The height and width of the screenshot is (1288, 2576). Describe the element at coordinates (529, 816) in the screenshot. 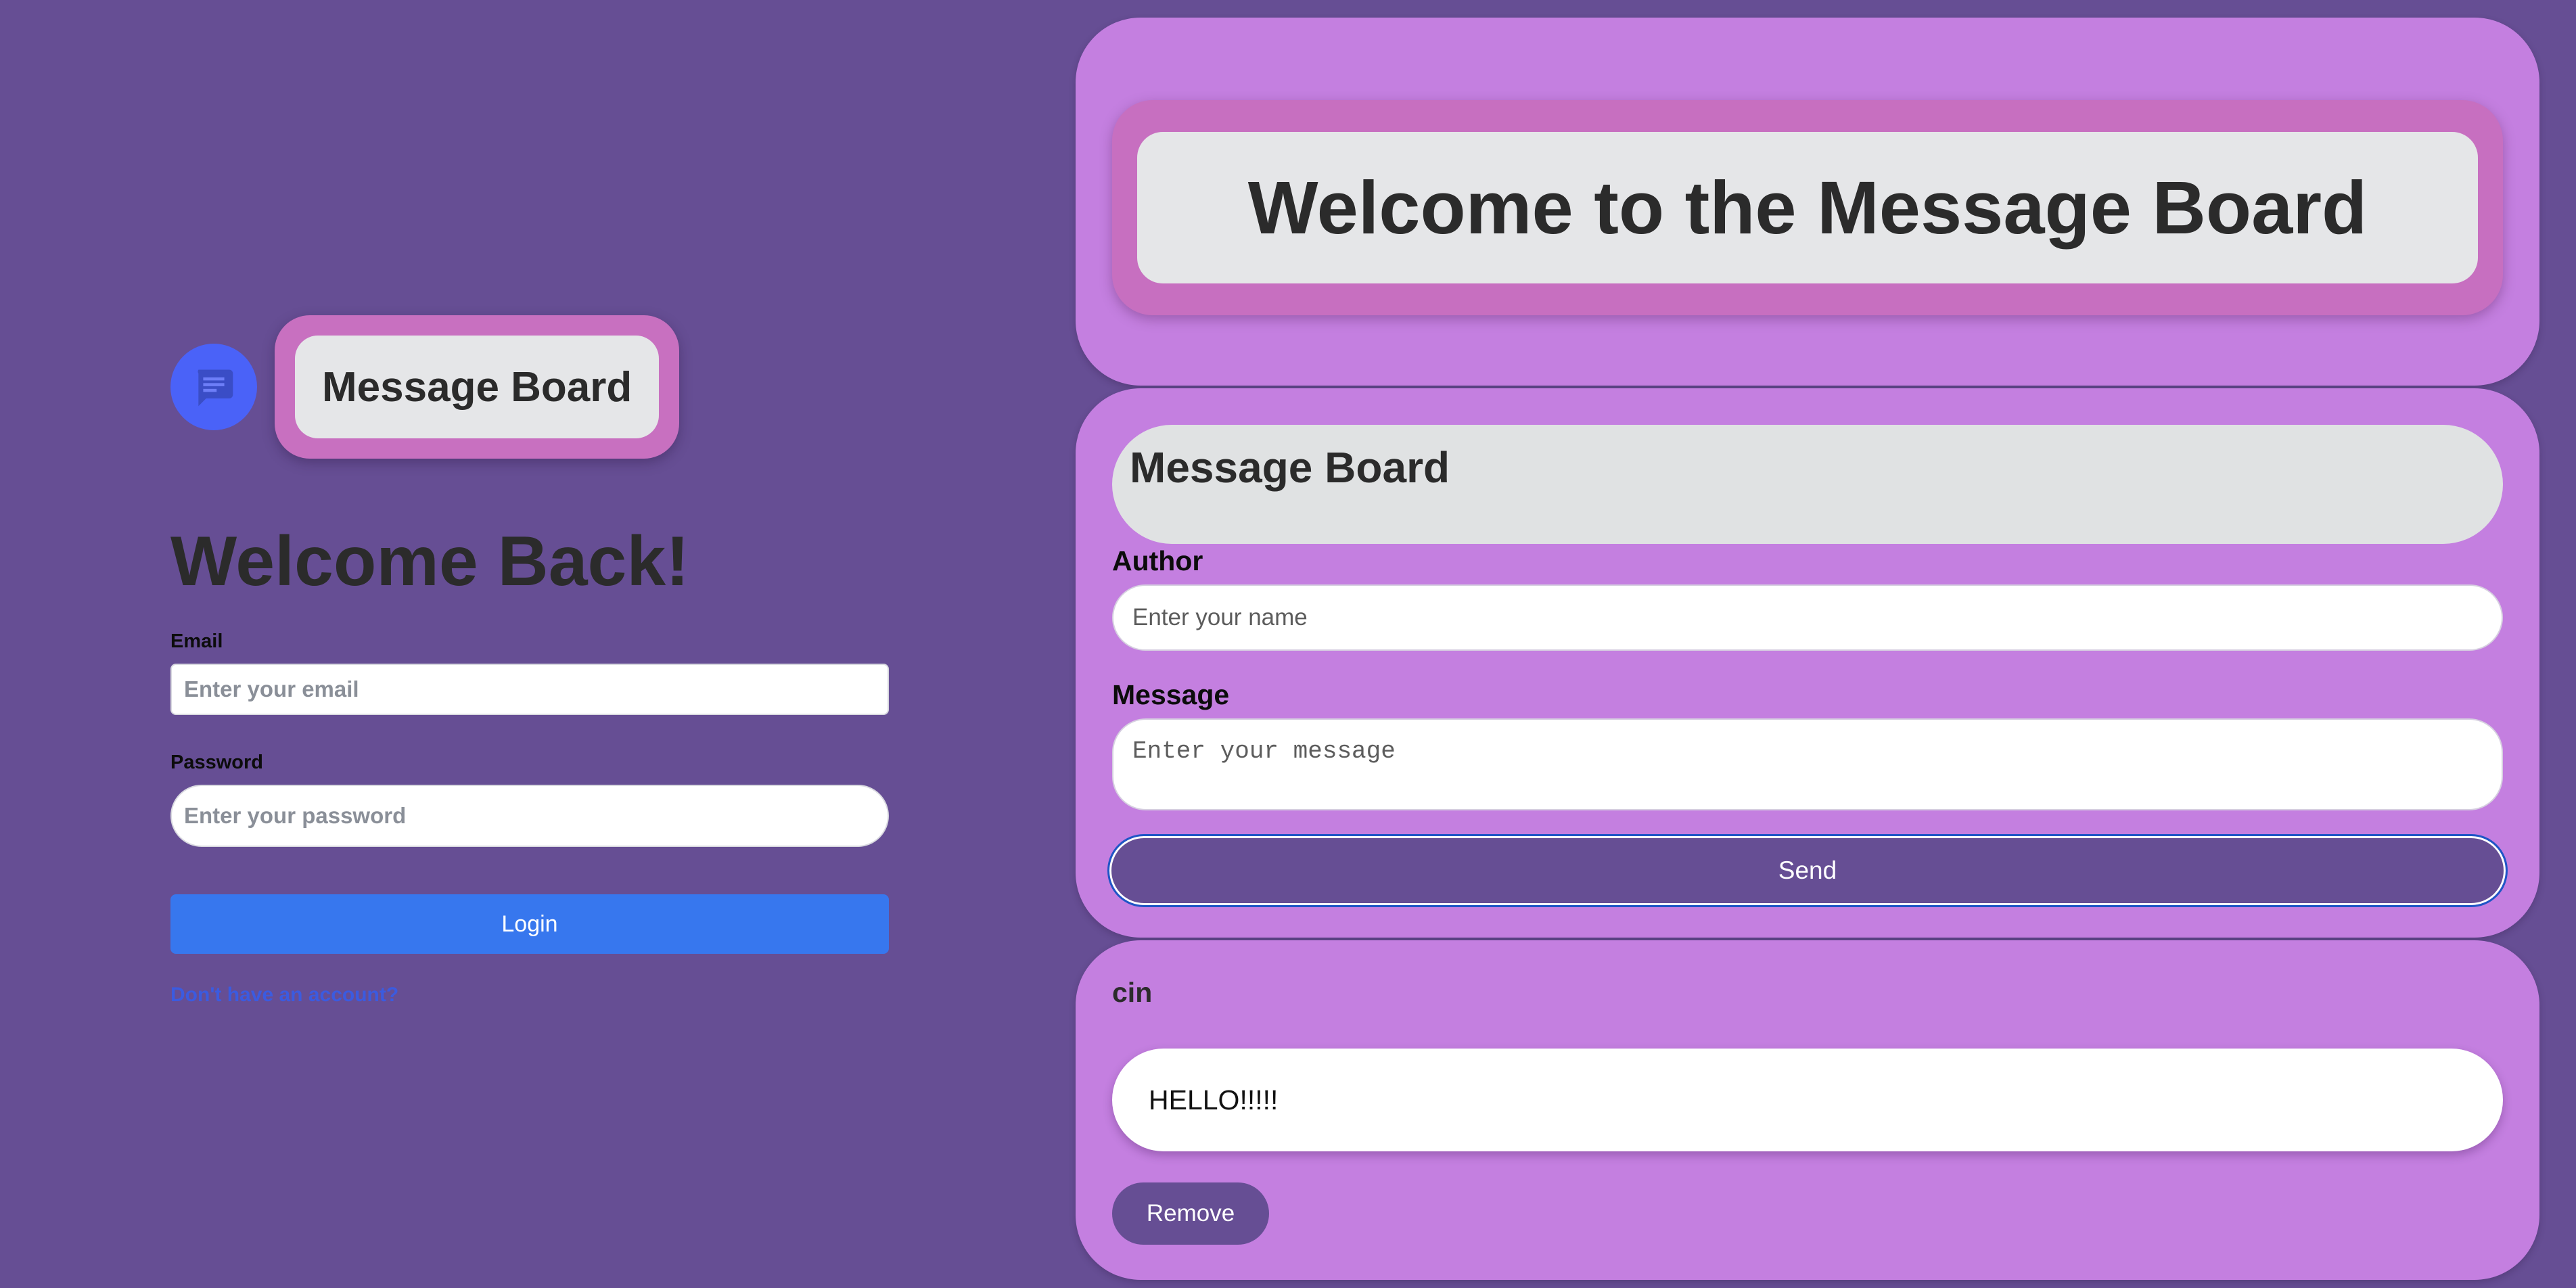

I see `password-field` at that location.